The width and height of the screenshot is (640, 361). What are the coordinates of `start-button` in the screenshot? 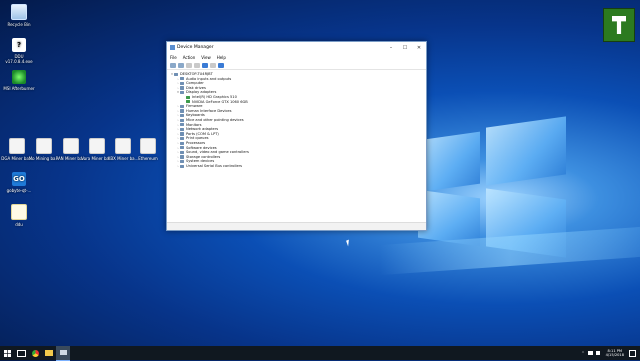 It's located at (7, 353).